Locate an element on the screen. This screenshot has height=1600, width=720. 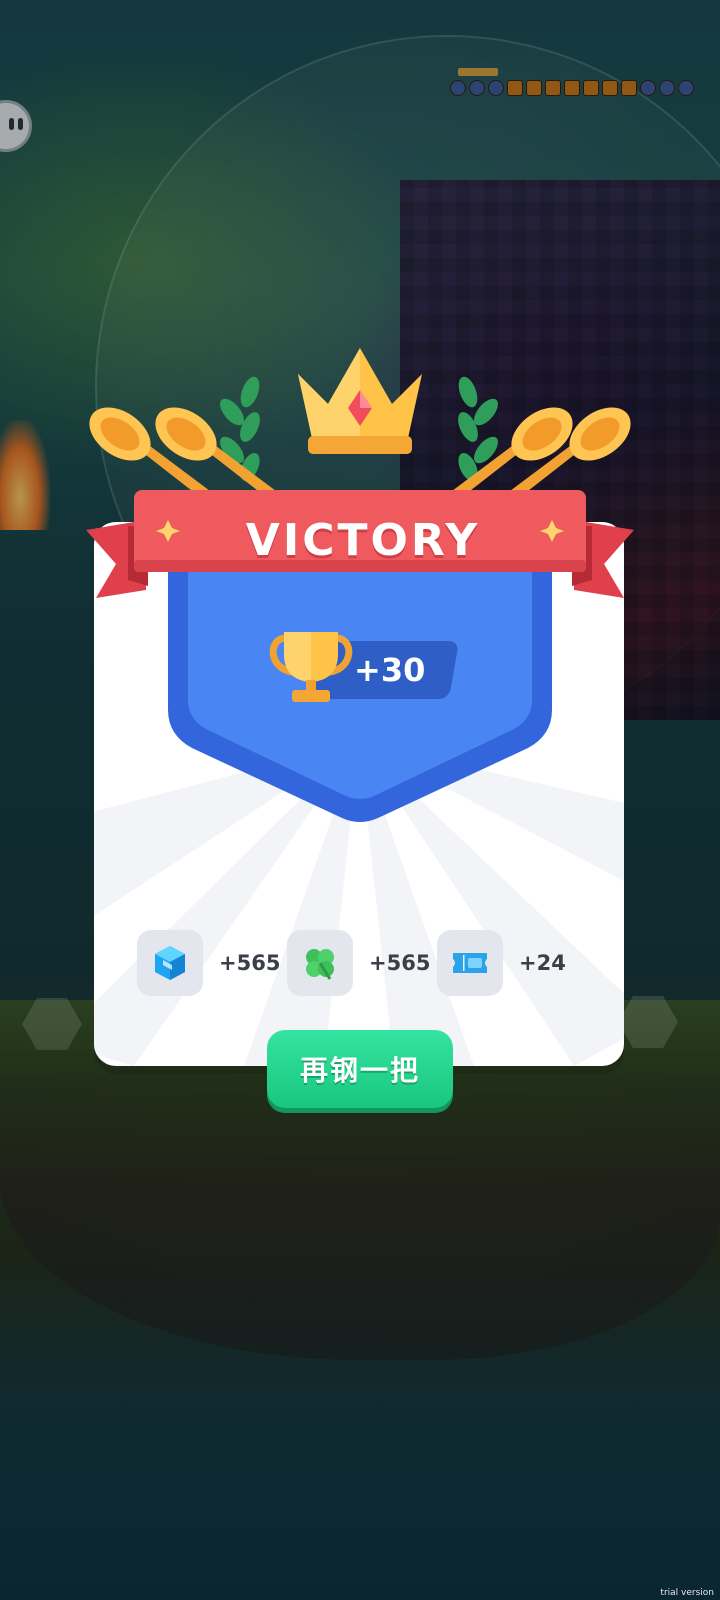
reward-clover-value: +565 is located at coordinates (400, 963).